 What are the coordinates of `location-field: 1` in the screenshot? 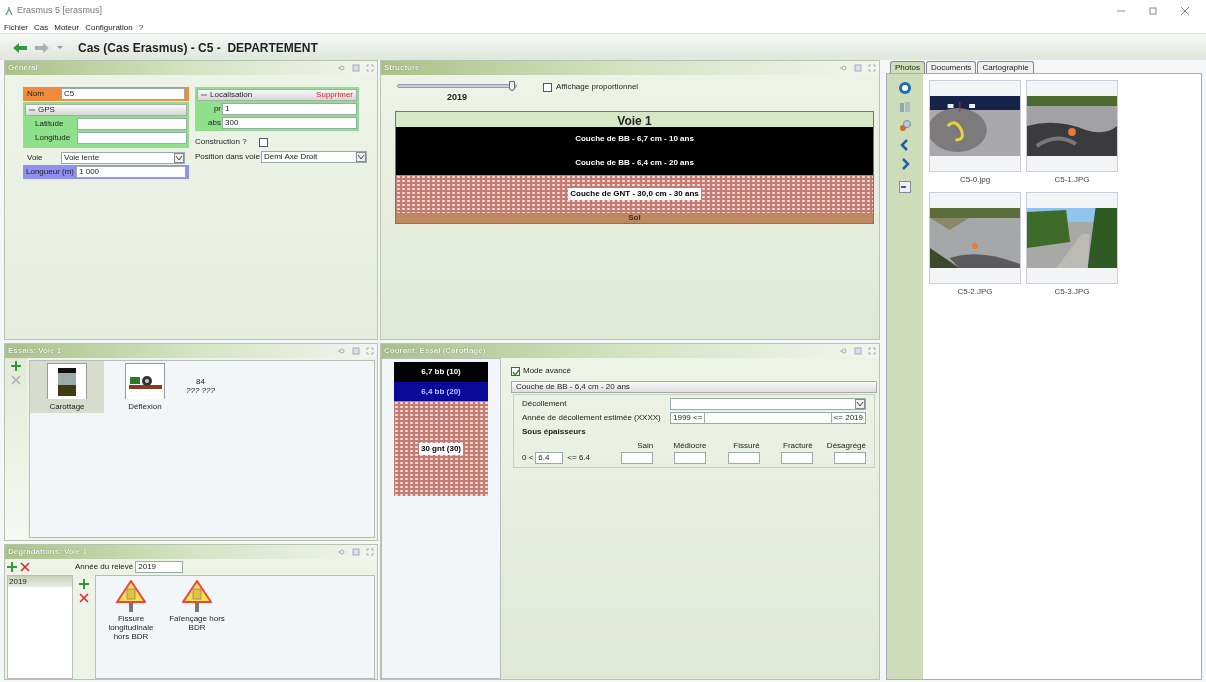 It's located at (289, 109).